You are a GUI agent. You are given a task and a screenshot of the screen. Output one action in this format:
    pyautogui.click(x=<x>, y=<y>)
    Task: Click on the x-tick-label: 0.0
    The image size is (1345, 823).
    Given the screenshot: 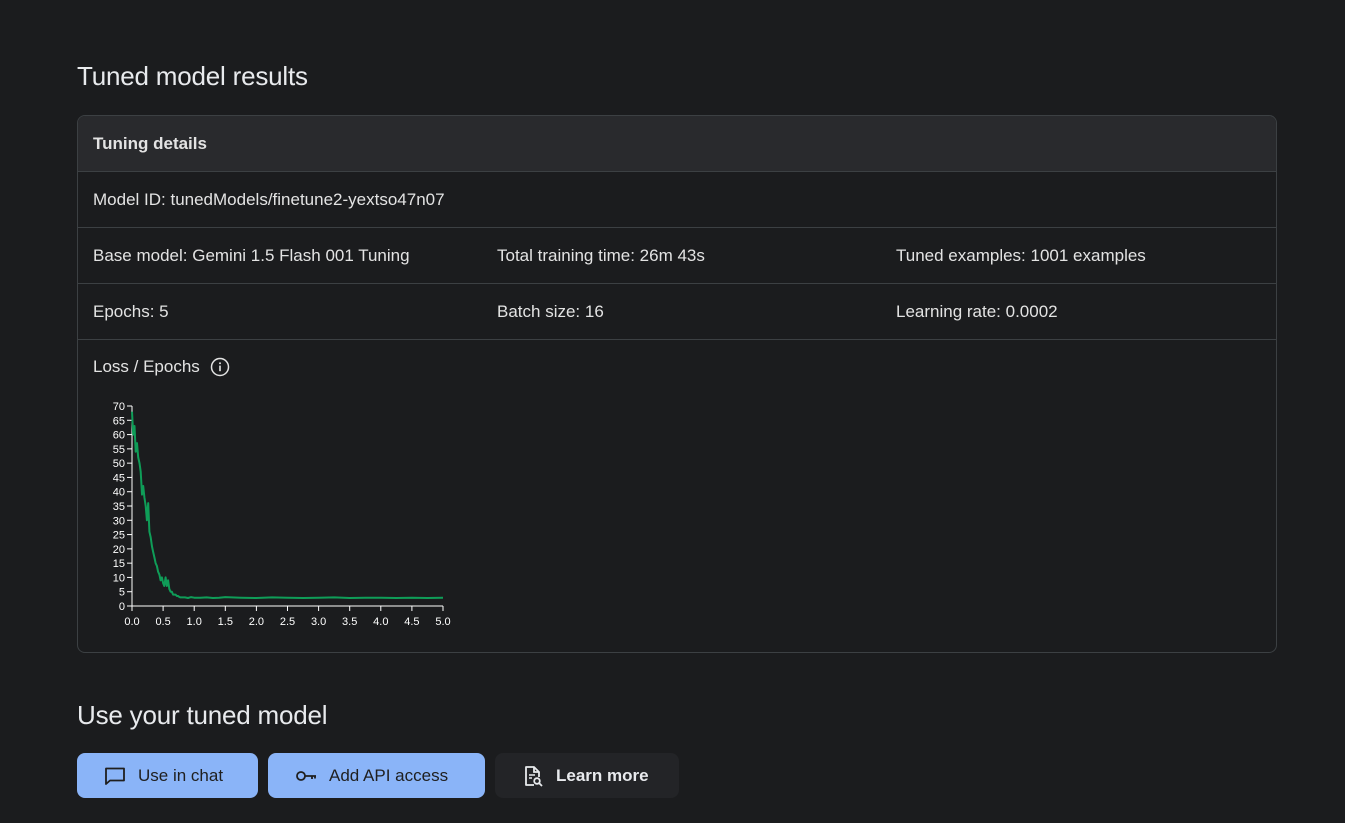 What is the action you would take?
    pyautogui.click(x=131, y=622)
    